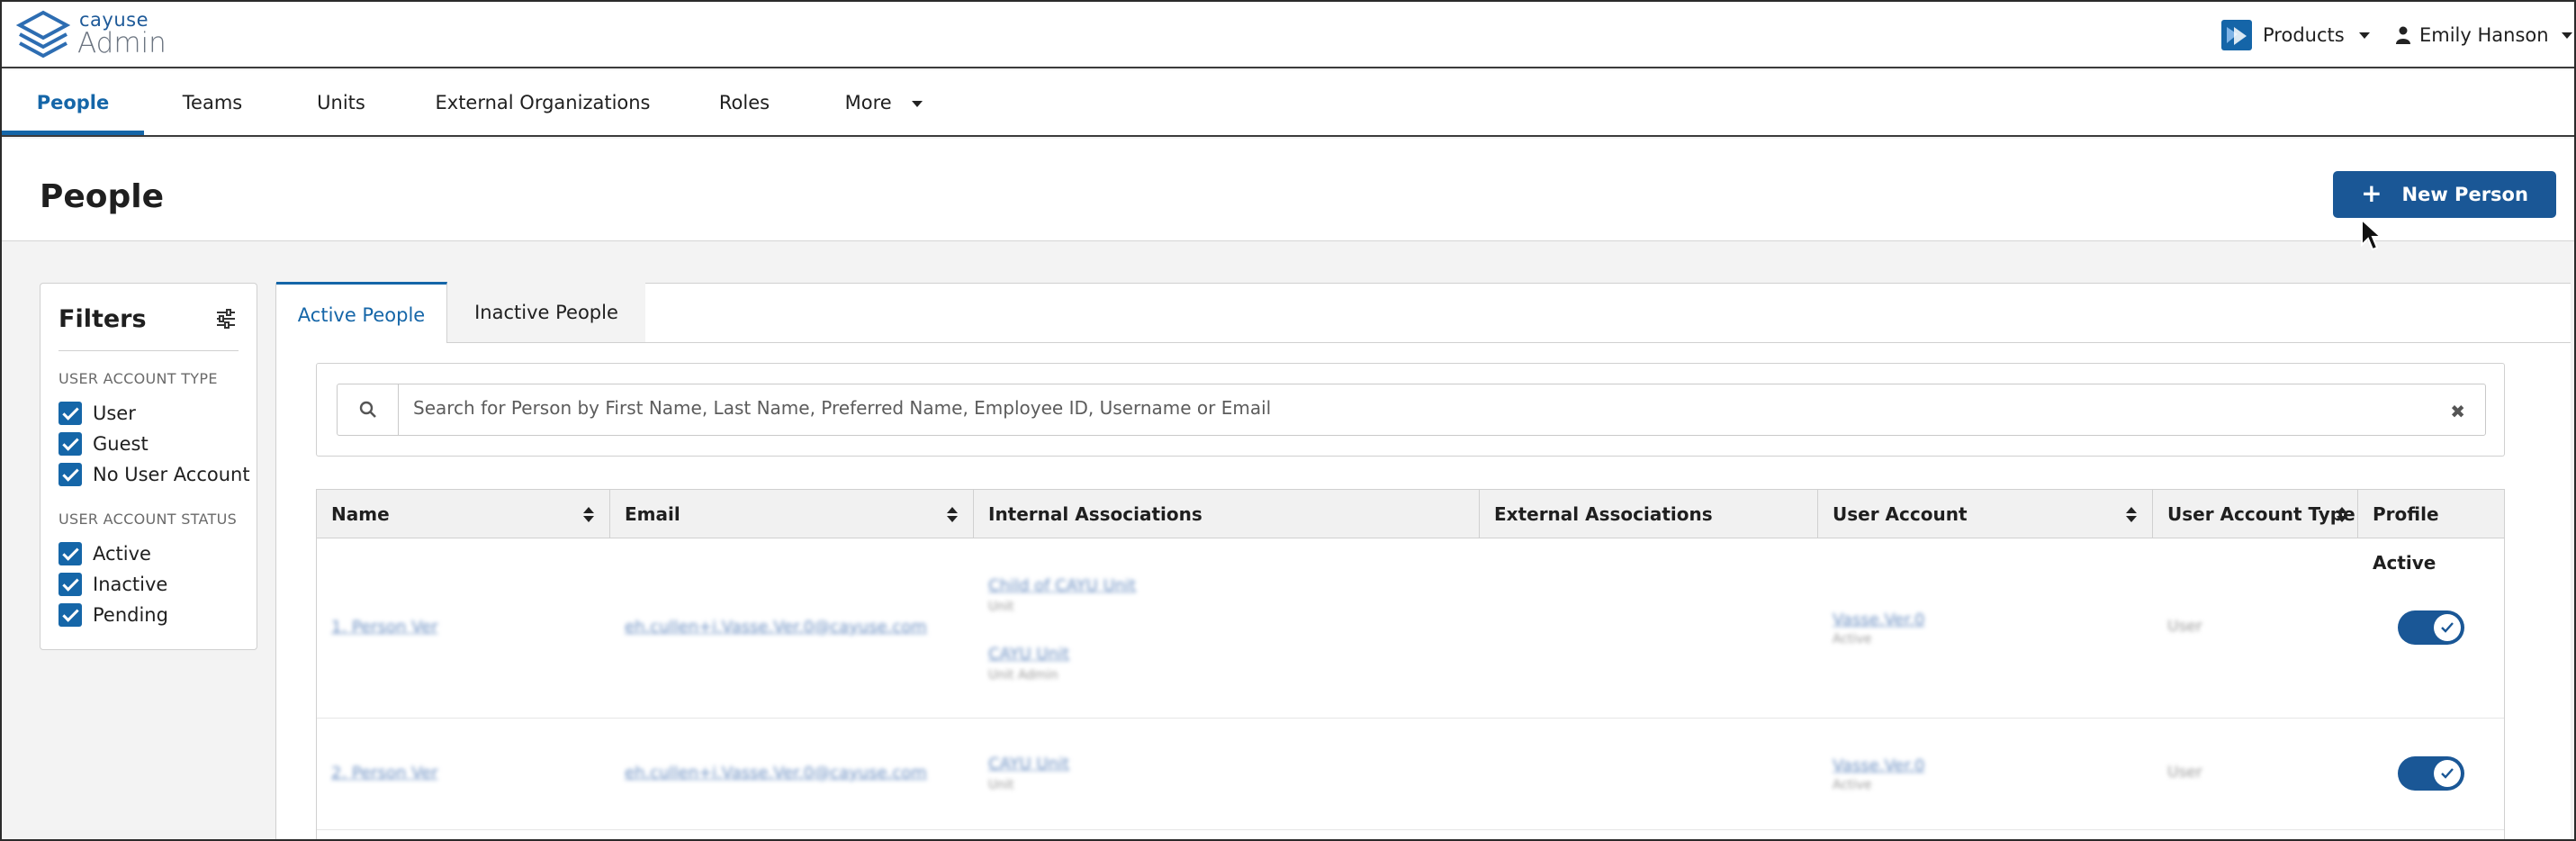  What do you see at coordinates (138, 378) in the screenshot?
I see `user-account-type-label: USER ACCOUNT TYPE` at bounding box center [138, 378].